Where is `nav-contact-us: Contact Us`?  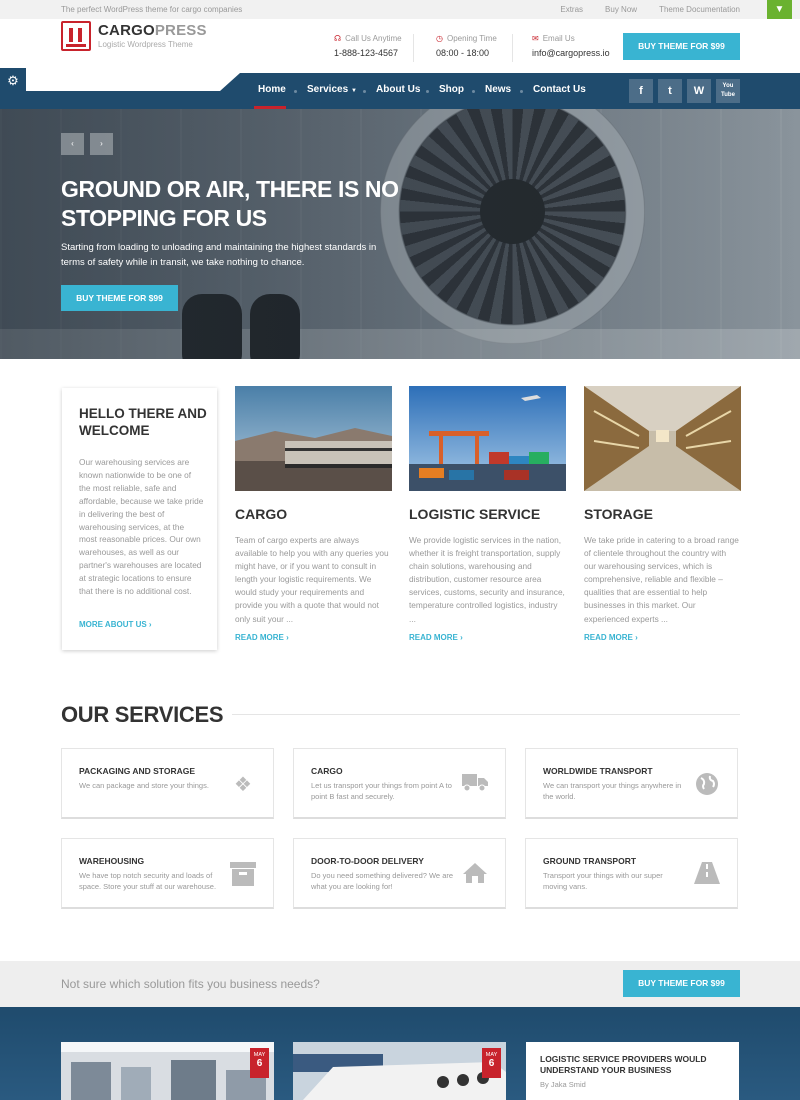 nav-contact-us: Contact Us is located at coordinates (559, 89).